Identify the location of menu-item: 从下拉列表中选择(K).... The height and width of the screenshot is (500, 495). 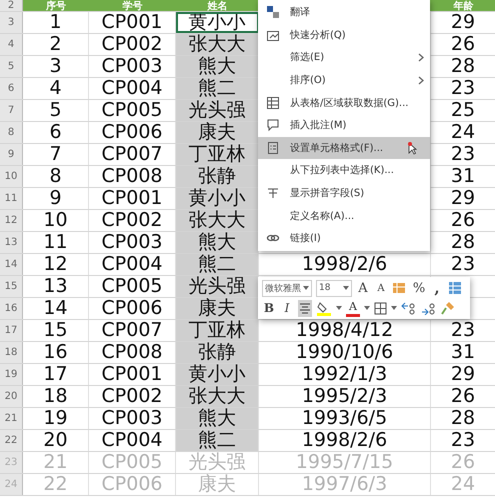
(344, 170).